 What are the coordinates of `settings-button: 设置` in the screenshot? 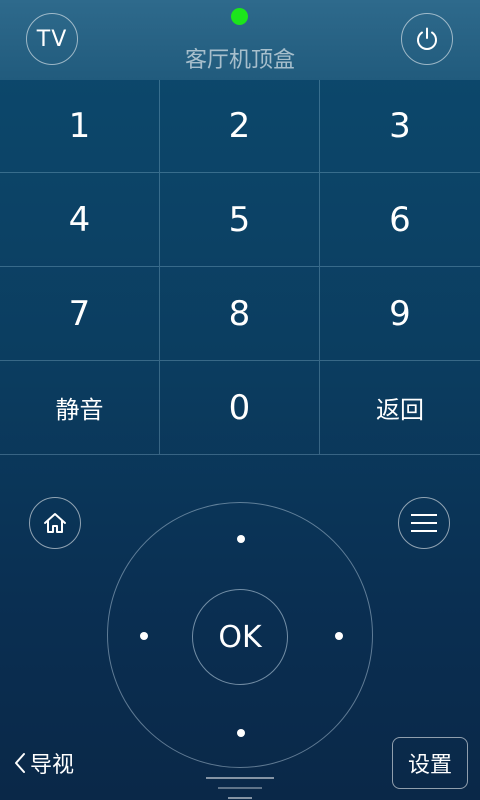 It's located at (430, 763).